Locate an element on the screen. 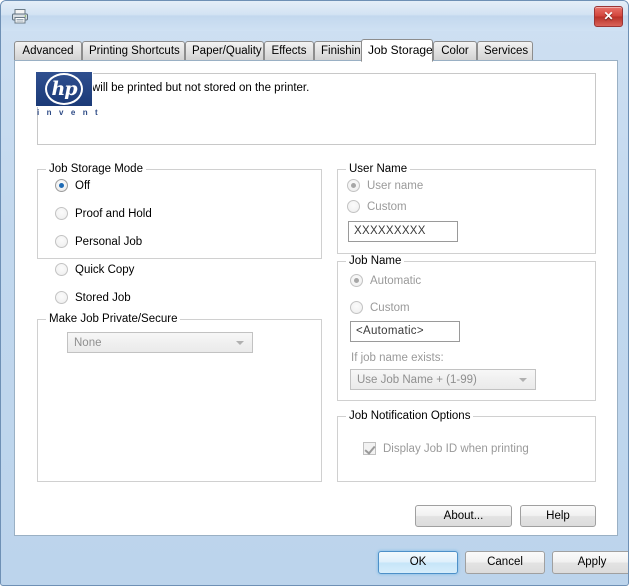 This screenshot has width=629, height=586. radio-label: Quick Copy is located at coordinates (105, 269).